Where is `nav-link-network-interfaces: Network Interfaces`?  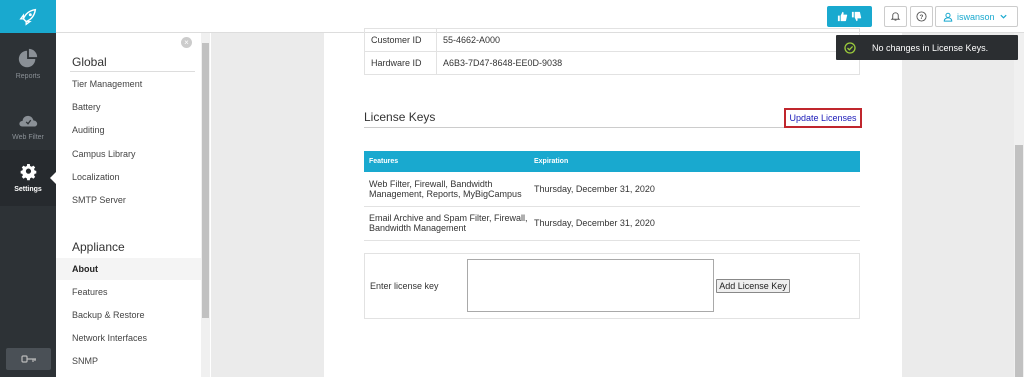
nav-link-network-interfaces: Network Interfaces is located at coordinates (109, 338).